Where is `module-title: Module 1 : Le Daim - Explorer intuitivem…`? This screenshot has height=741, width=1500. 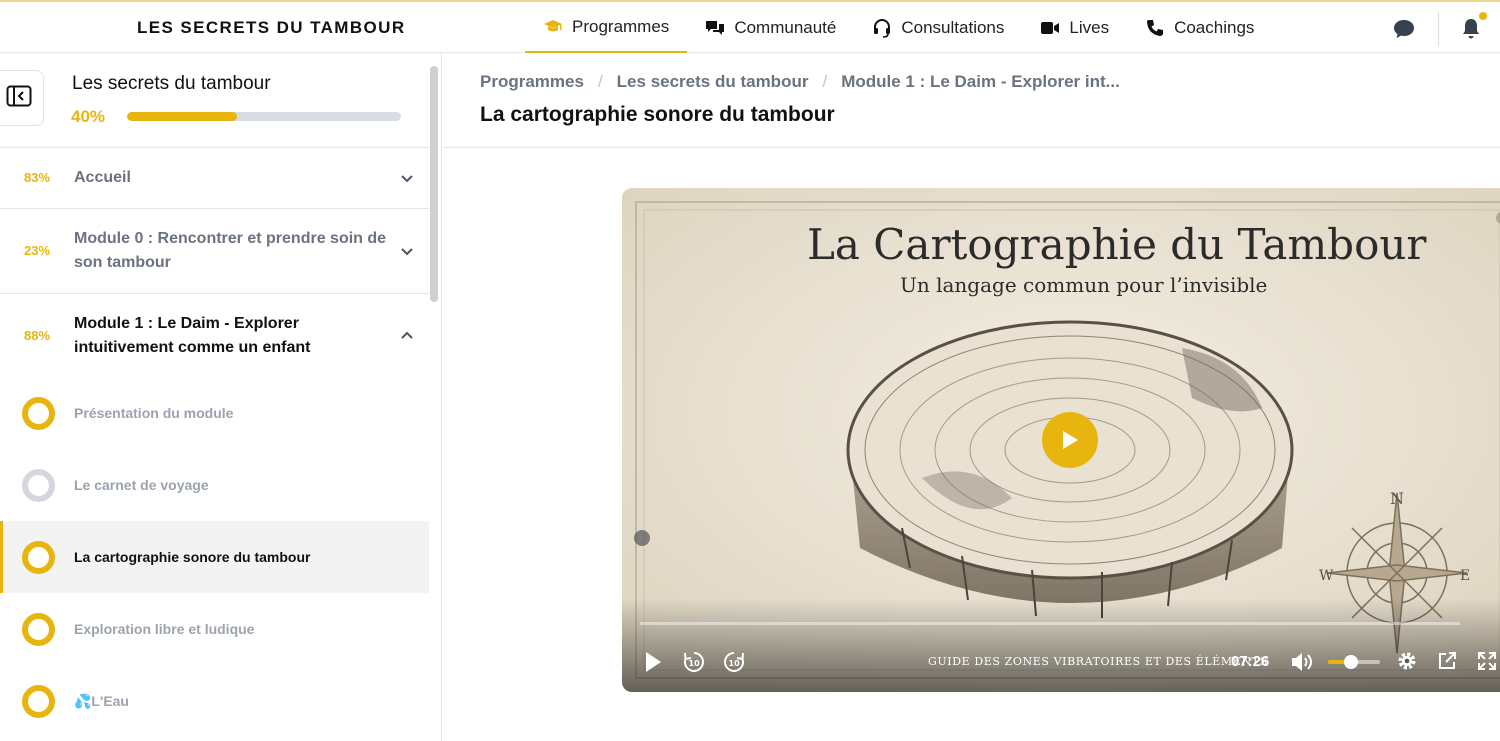
module-title: Module 1 : Le Daim - Explorer intuitivem… is located at coordinates (192, 335).